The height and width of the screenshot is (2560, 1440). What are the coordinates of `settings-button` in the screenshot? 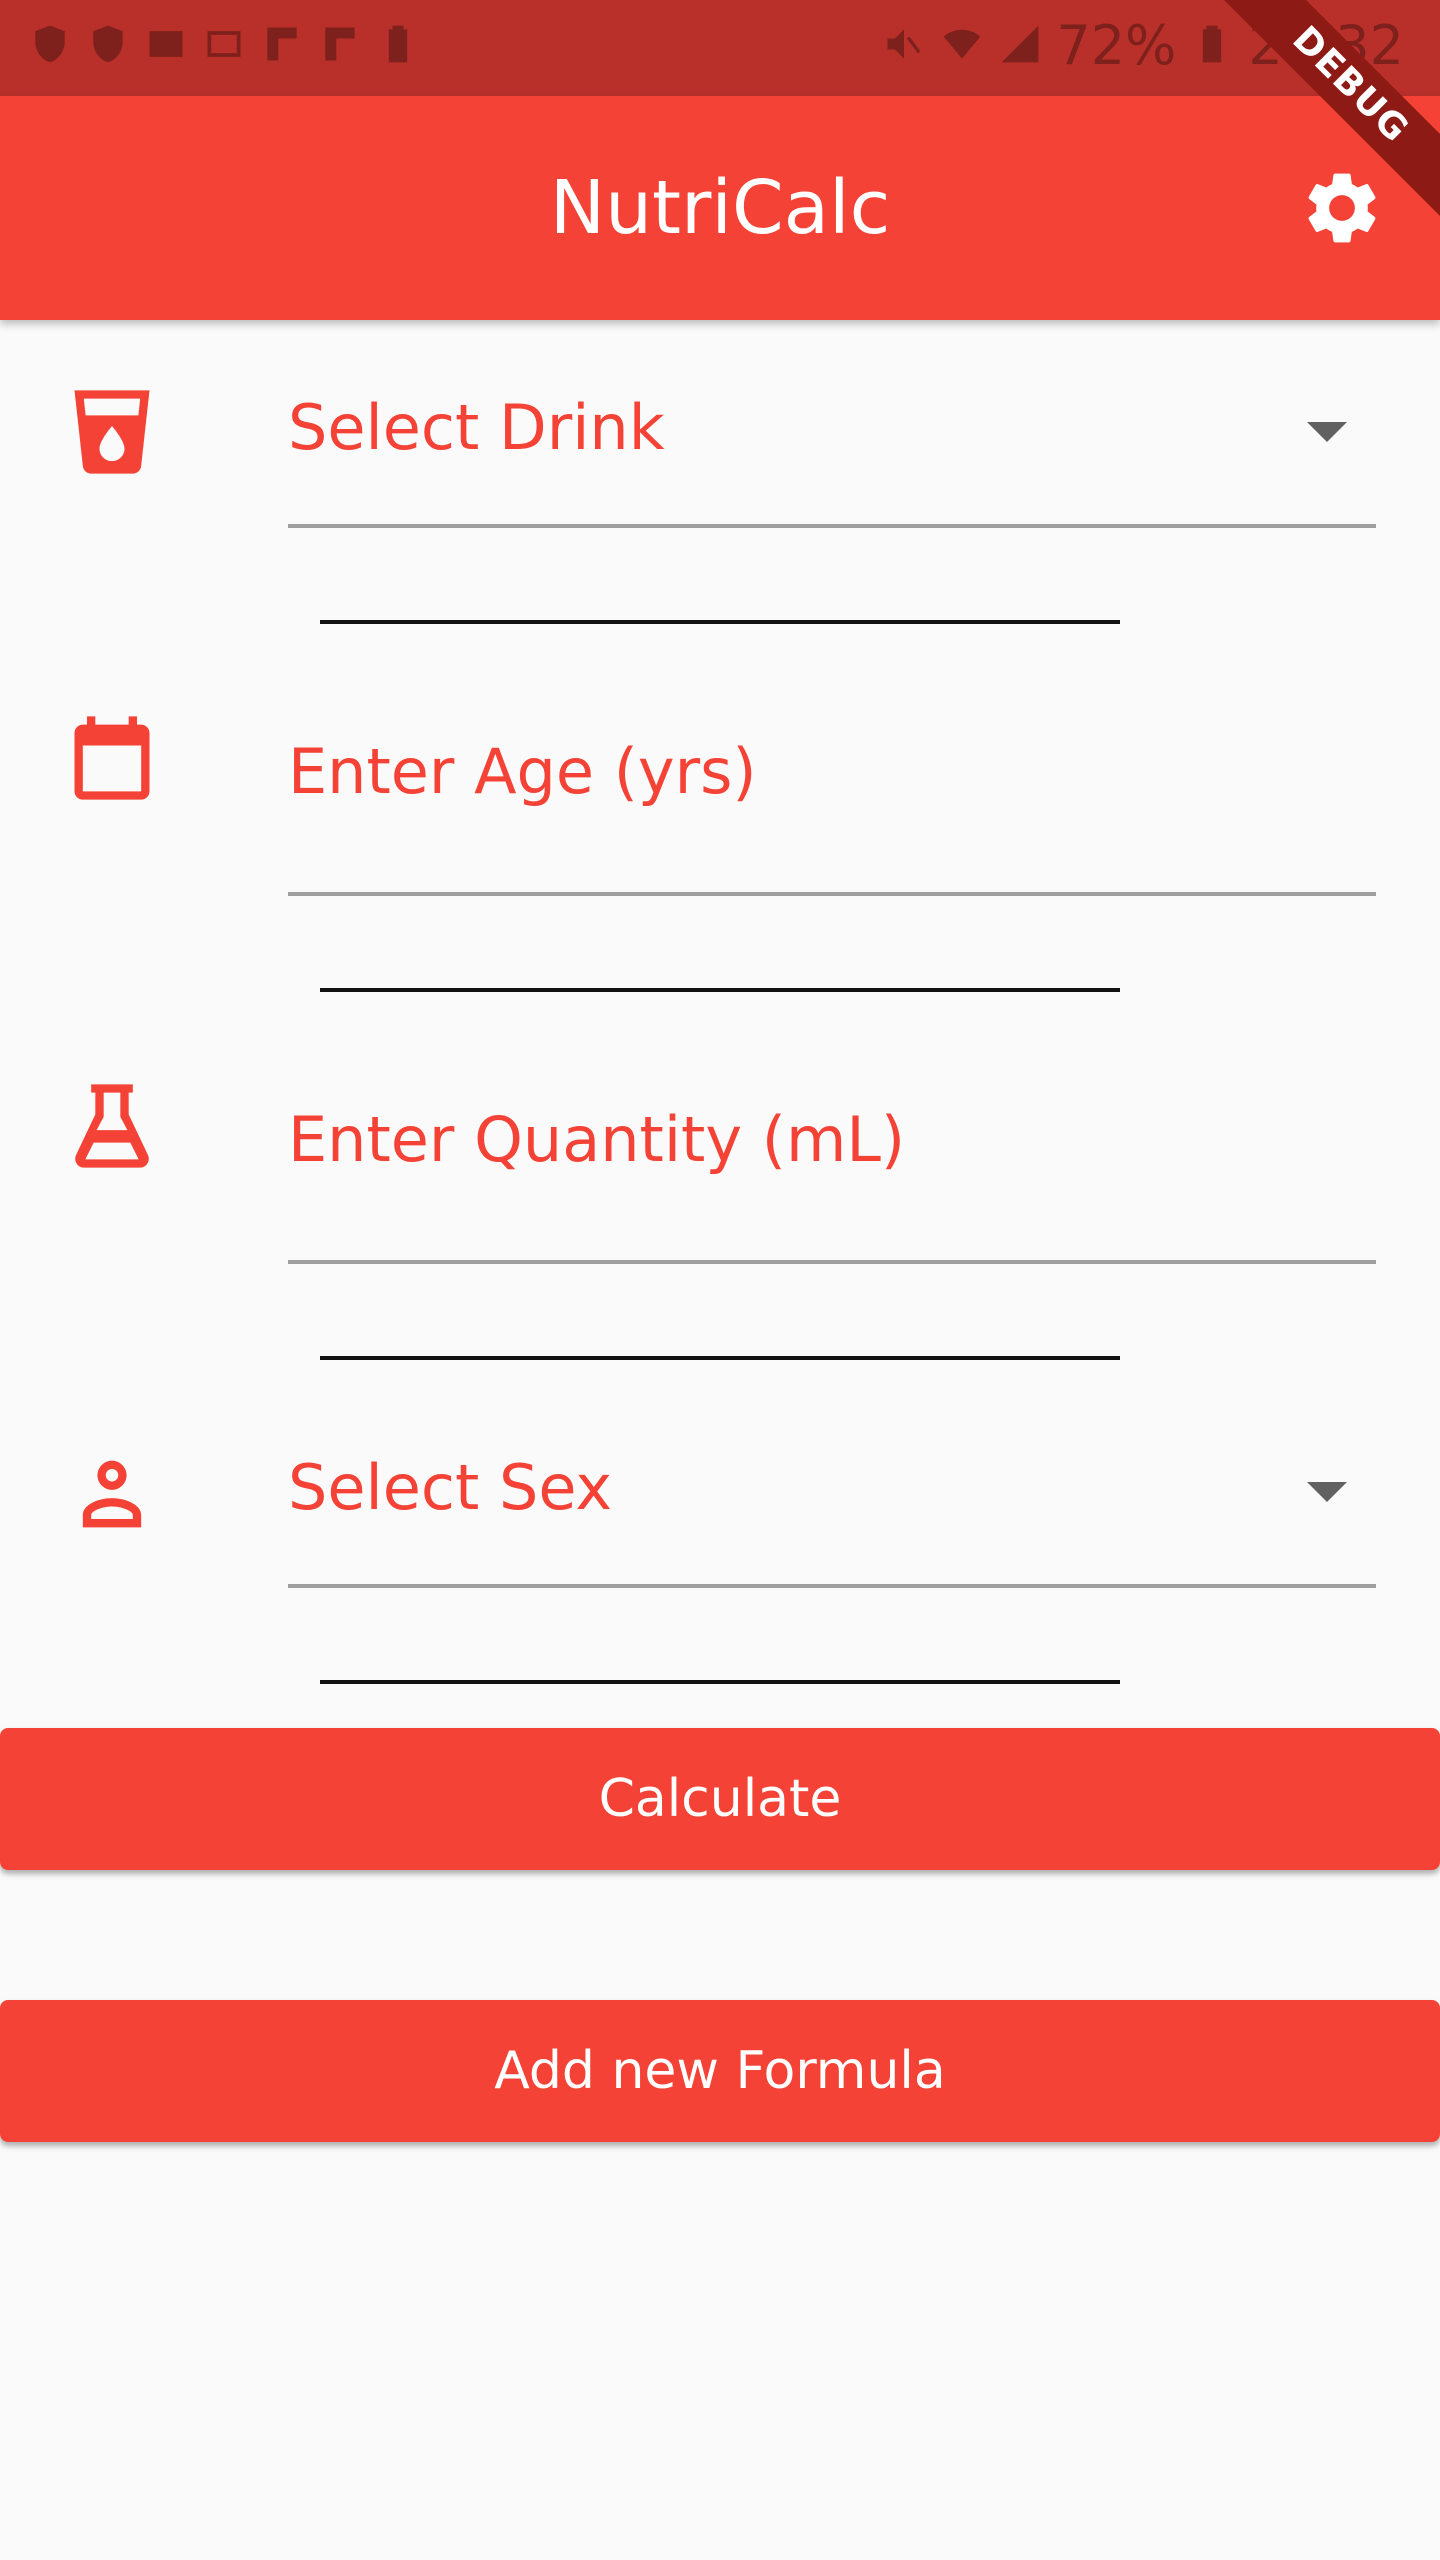 It's located at (1342, 210).